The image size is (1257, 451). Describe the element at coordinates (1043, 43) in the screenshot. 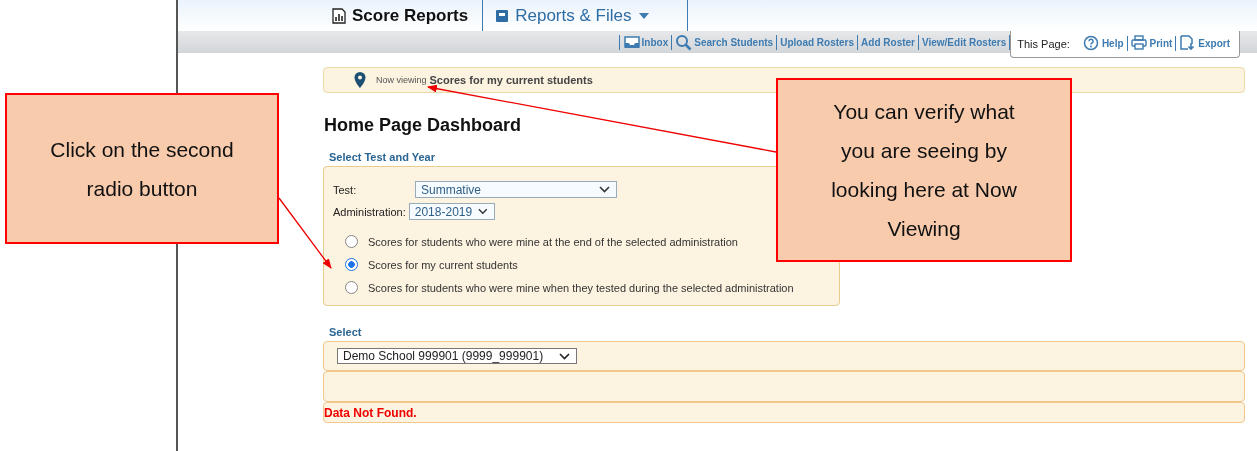

I see `this-page-label: This Page:` at that location.